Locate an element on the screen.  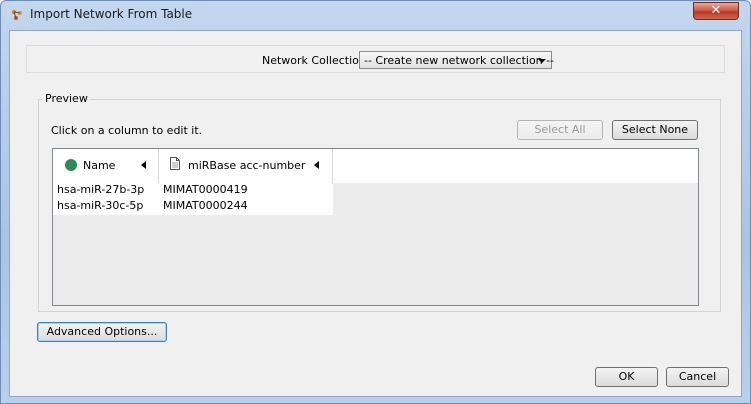
column-header-name: Name is located at coordinates (106, 166).